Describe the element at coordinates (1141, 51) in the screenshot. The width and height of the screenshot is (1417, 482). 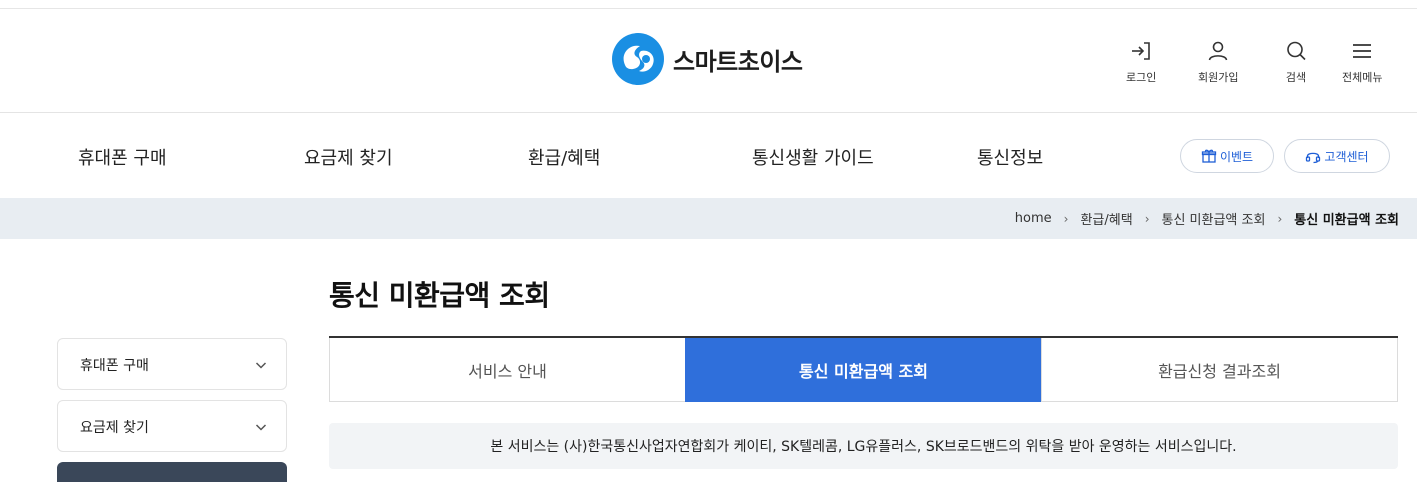
I see `login-icon` at that location.